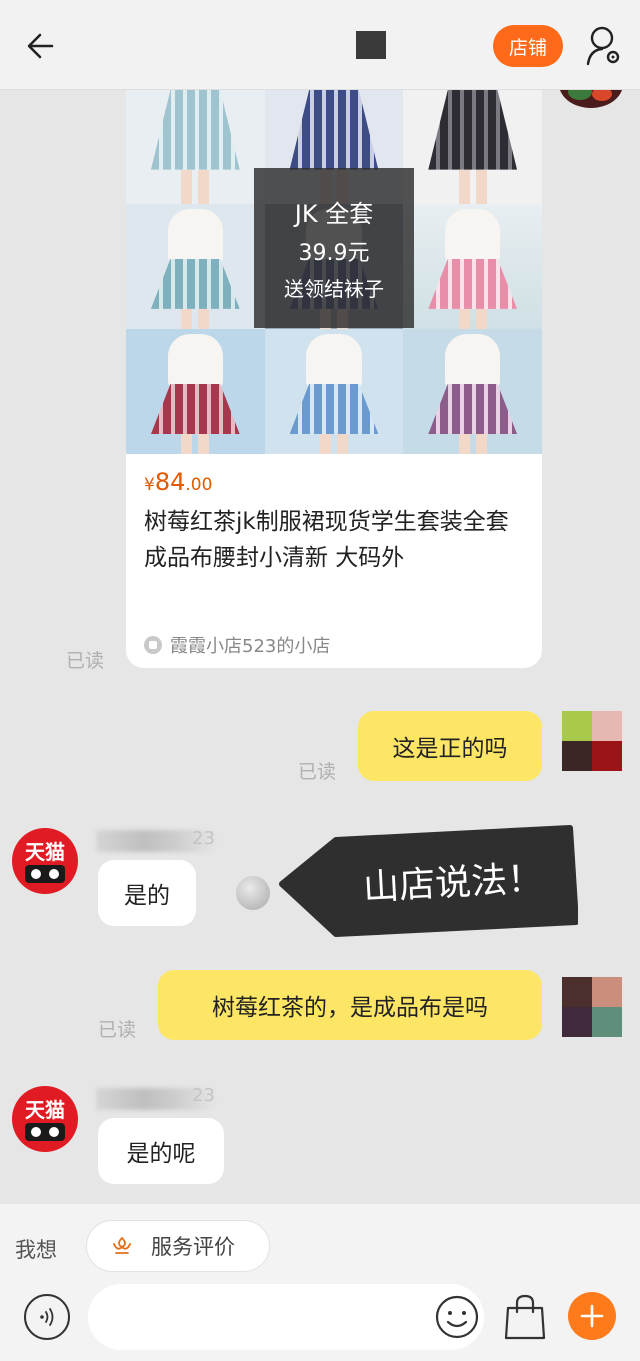 The width and height of the screenshot is (640, 1361). Describe the element at coordinates (350, 1005) in the screenshot. I see `my-message-bubble: 树莓红茶的，是成品布是吗` at that location.